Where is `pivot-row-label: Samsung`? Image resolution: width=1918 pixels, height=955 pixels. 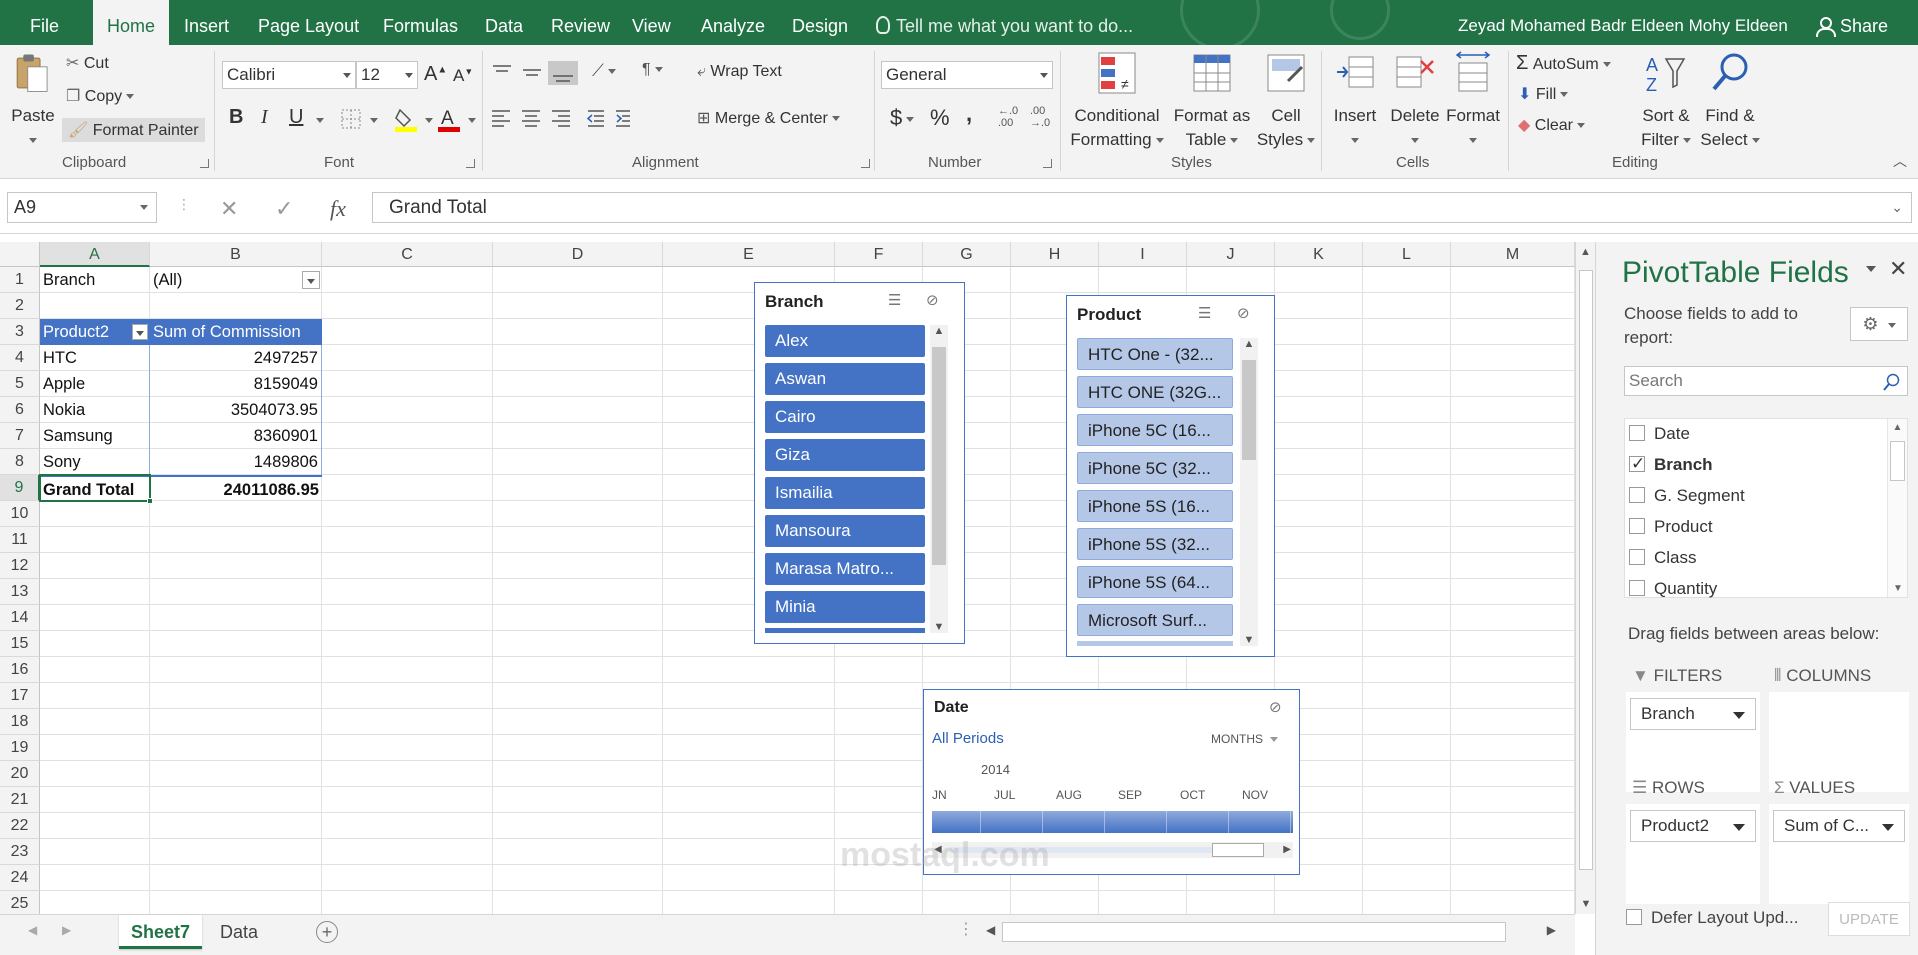 pivot-row-label: Samsung is located at coordinates (95, 436).